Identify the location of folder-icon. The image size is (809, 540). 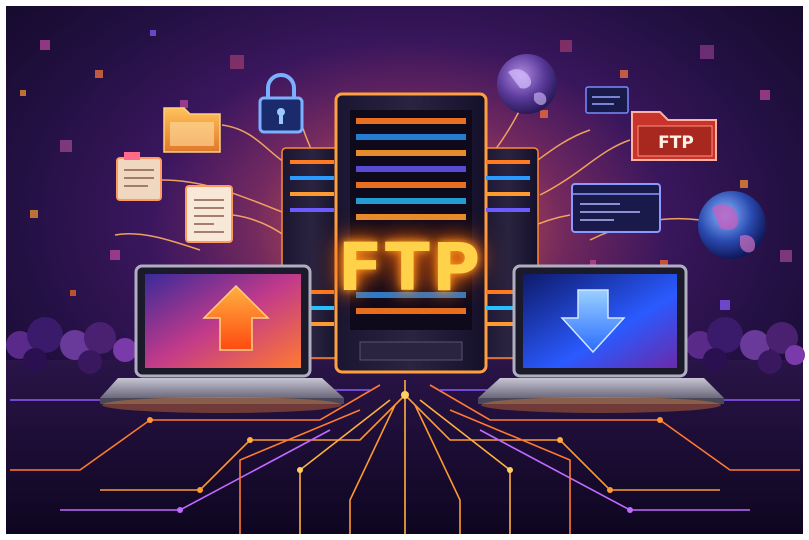
(192, 130).